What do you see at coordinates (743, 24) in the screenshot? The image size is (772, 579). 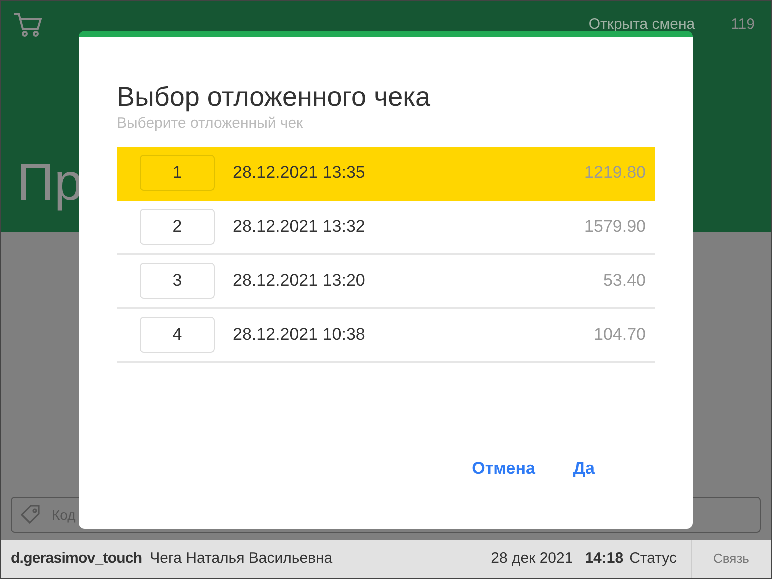 I see `shift-number: 119` at bounding box center [743, 24].